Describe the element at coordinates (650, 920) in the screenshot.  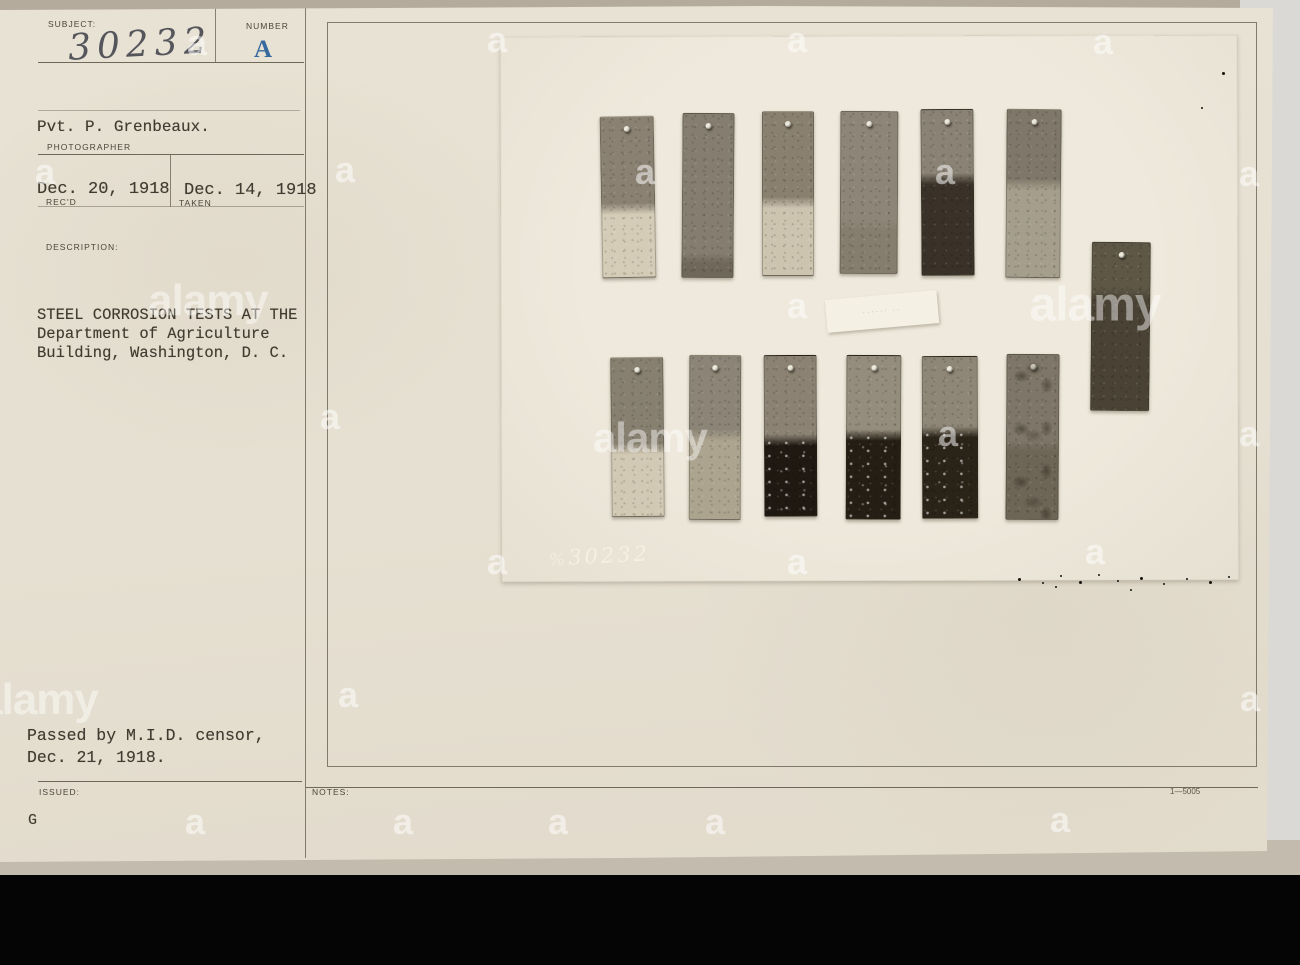
I see `alamy-footer-bar: alamy Image ID: 2RCB11C www.alamy.com` at that location.